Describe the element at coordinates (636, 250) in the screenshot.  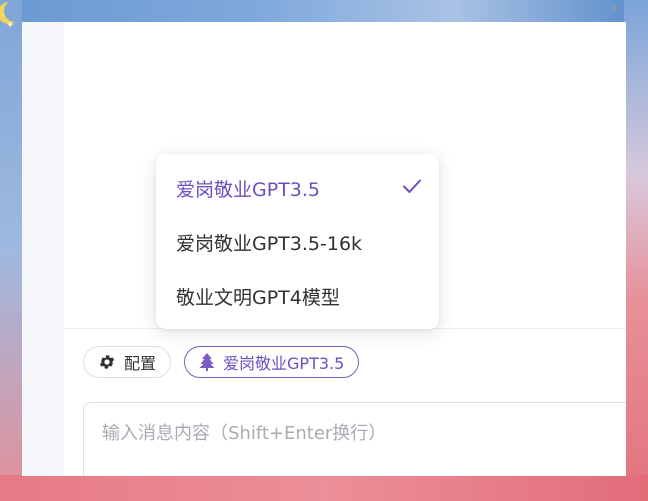
I see `wallpaper-right` at that location.